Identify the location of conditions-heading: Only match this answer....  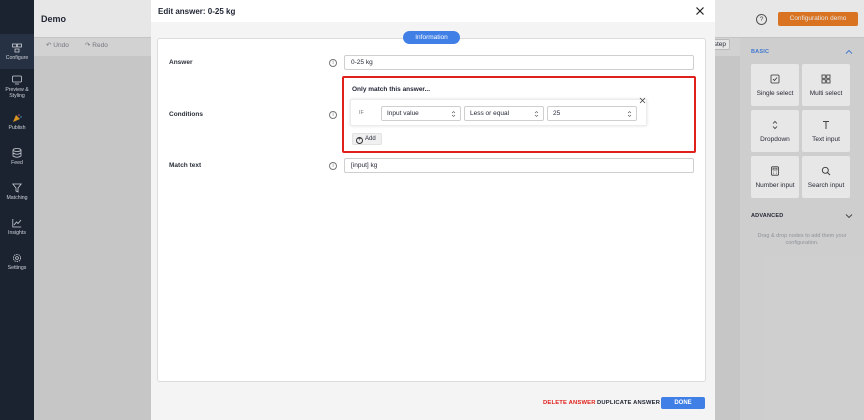
(391, 89).